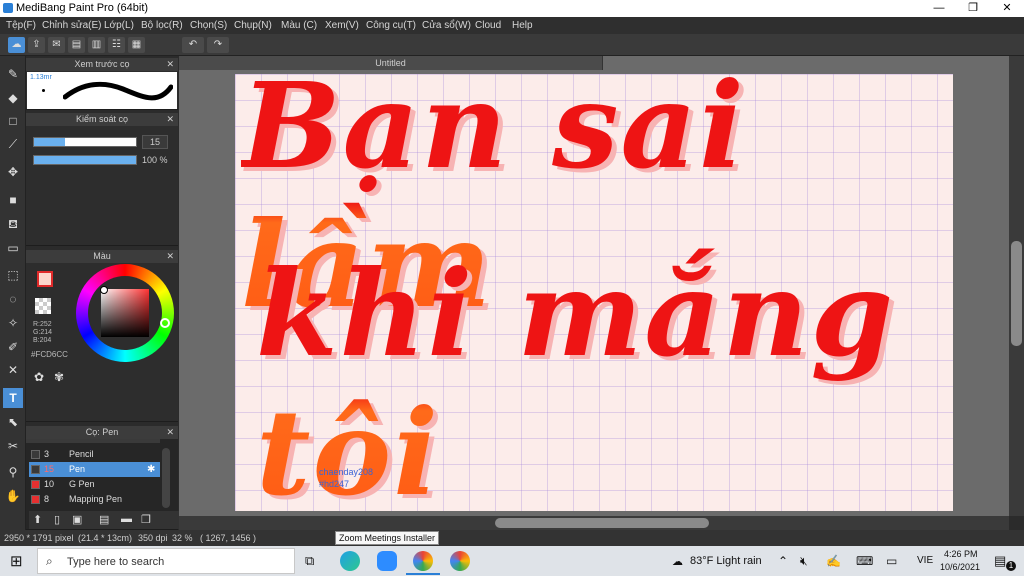 Image resolution: width=1024 pixels, height=576 pixels. Describe the element at coordinates (13, 200) in the screenshot. I see `fill-rect-tool-icon: ■` at that location.